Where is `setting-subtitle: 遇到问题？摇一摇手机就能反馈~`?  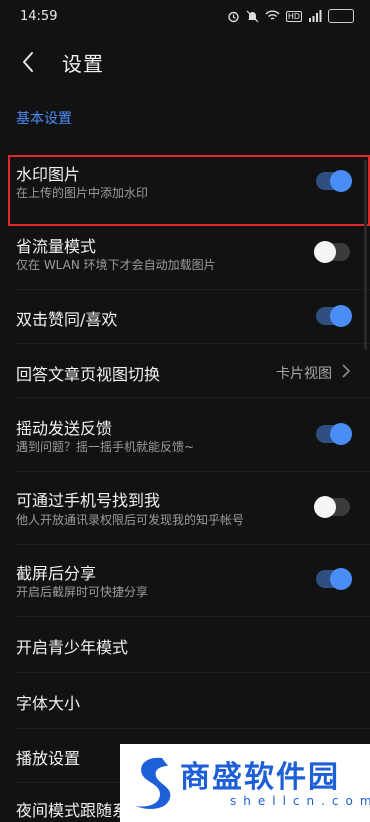
setting-subtitle: 遇到问题？摇一摇手机就能反馈~ is located at coordinates (105, 447).